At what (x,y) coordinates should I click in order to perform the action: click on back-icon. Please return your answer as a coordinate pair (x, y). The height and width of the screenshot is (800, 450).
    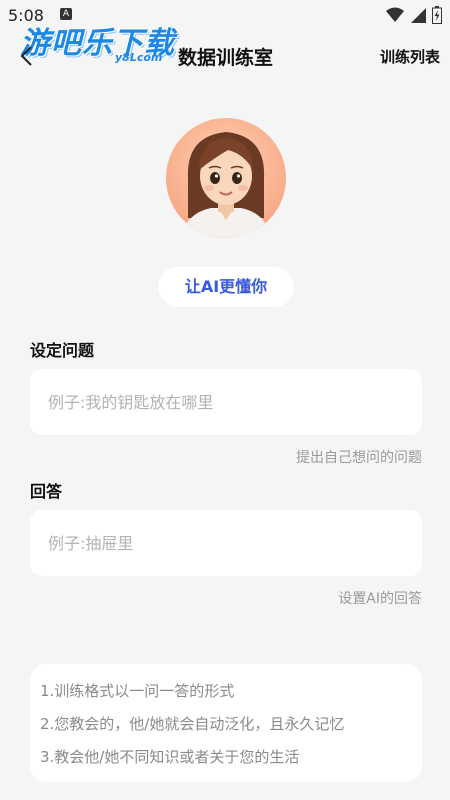
    Looking at the image, I should click on (26, 56).